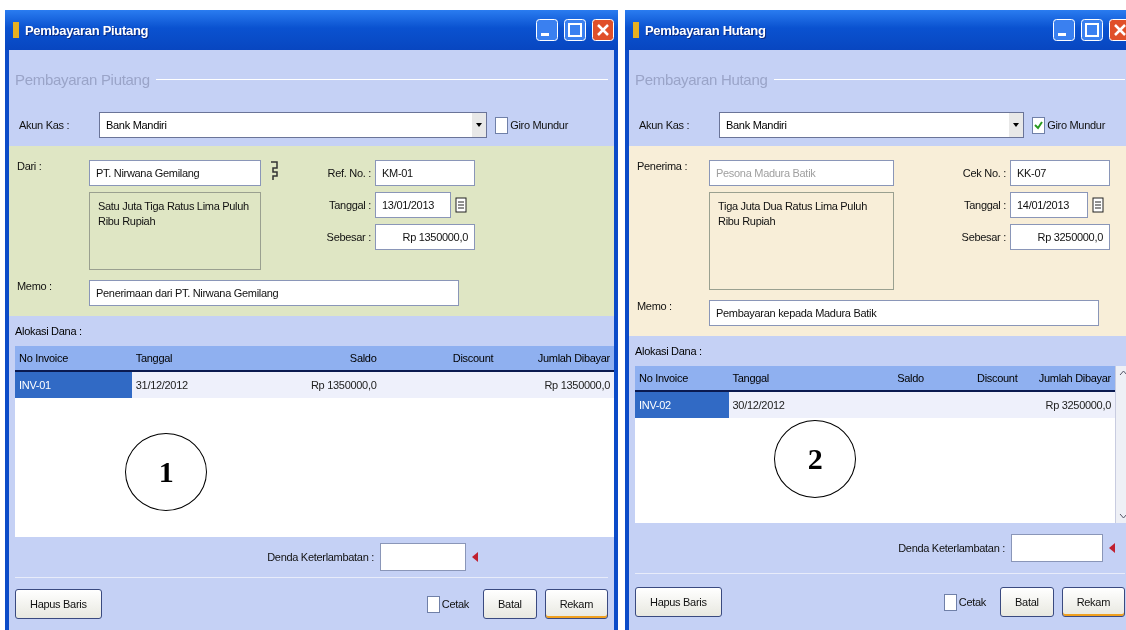 This screenshot has height=630, width=1126. What do you see at coordinates (706, 30) in the screenshot?
I see `window-title: Pembayaran Hutang` at bounding box center [706, 30].